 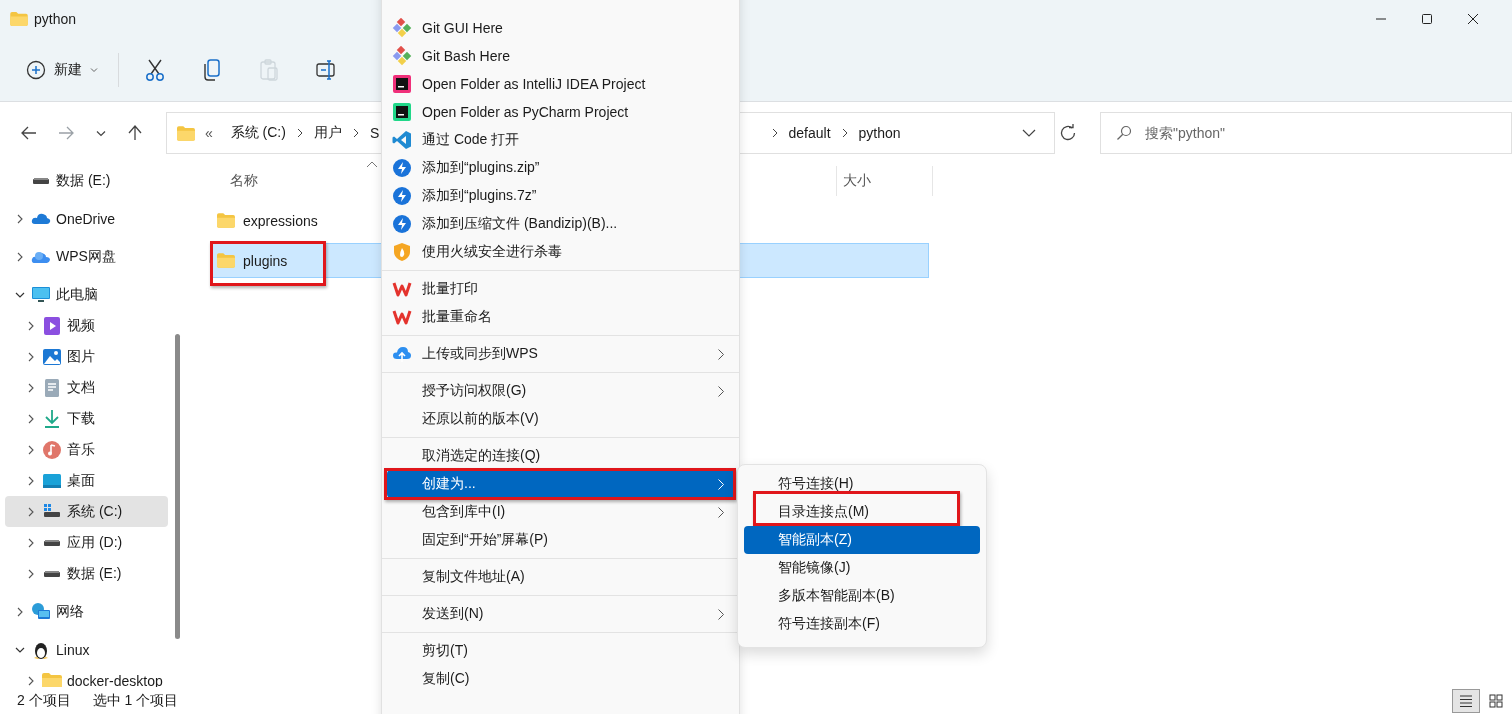 What do you see at coordinates (135, 700) in the screenshot?
I see `selection-count: 选中 1 个项目` at bounding box center [135, 700].